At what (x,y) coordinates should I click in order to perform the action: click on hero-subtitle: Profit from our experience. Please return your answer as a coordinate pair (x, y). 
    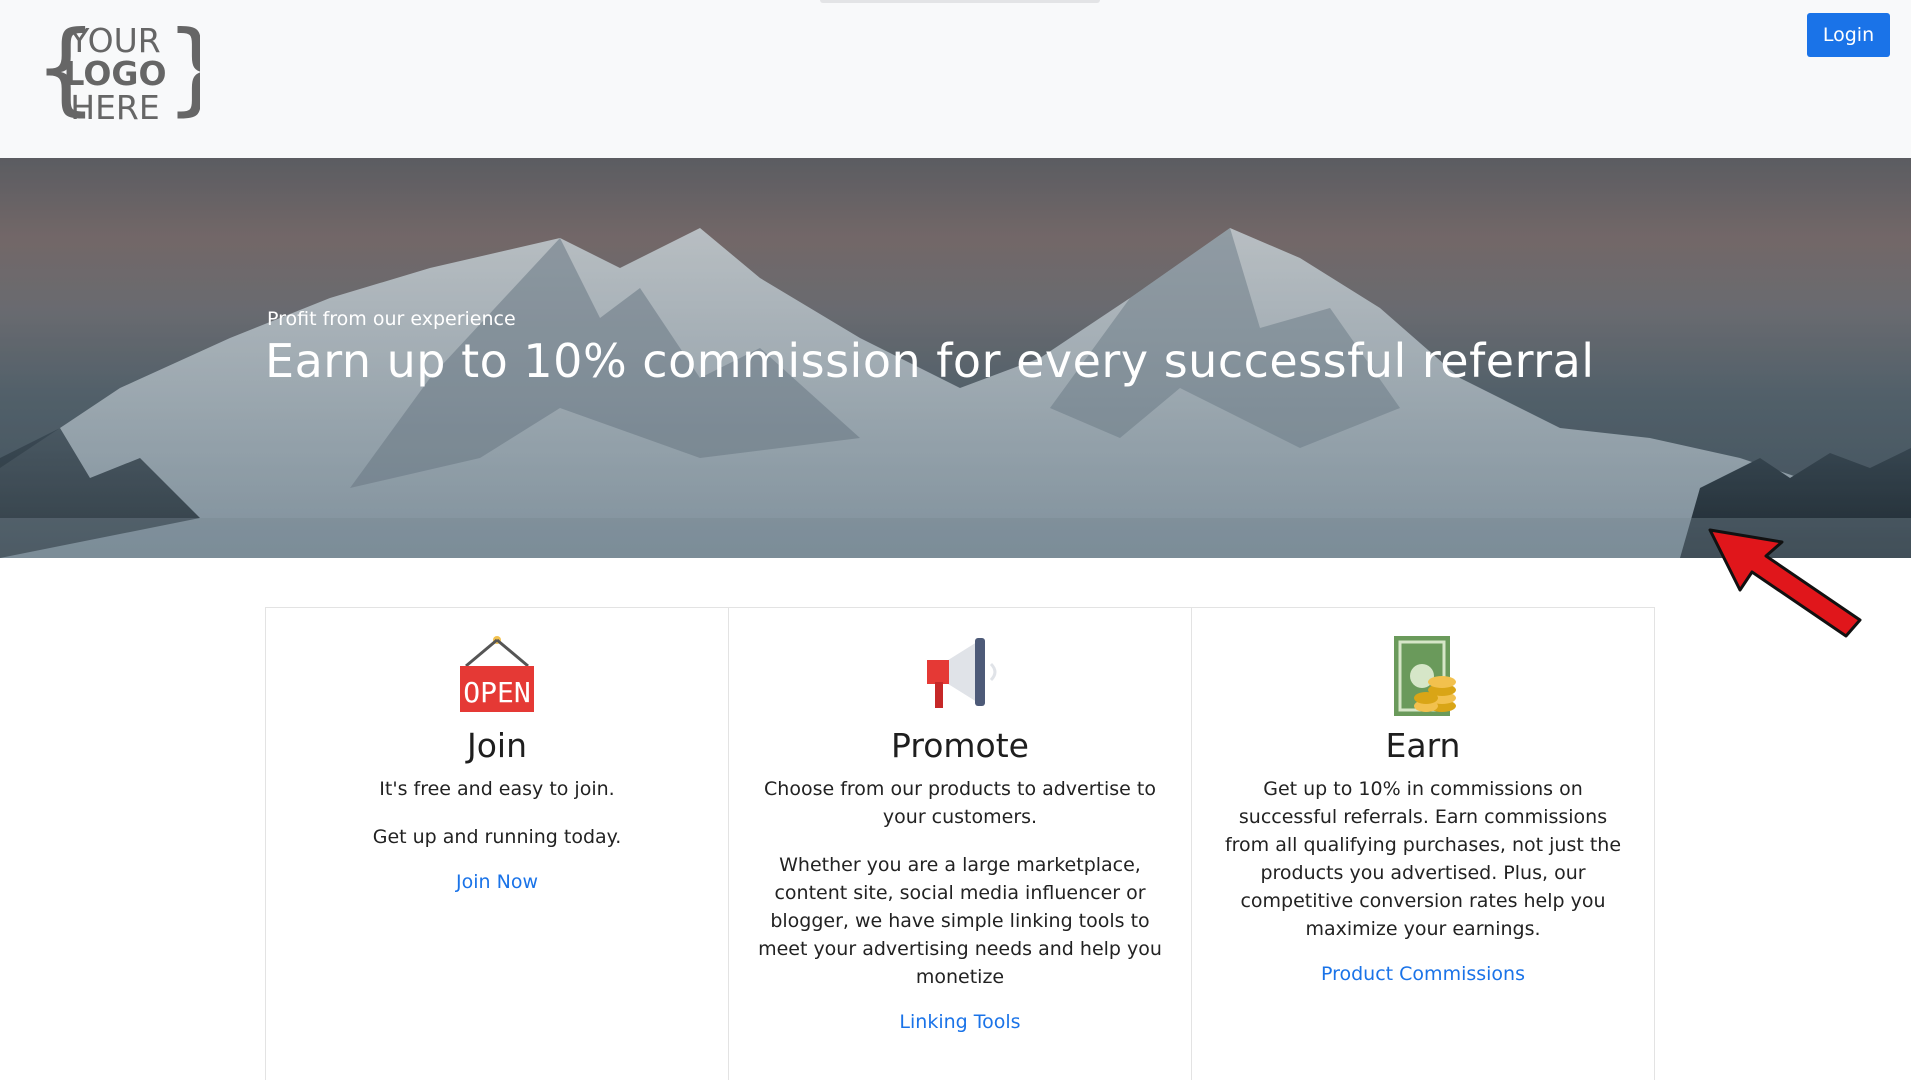
    Looking at the image, I should click on (391, 319).